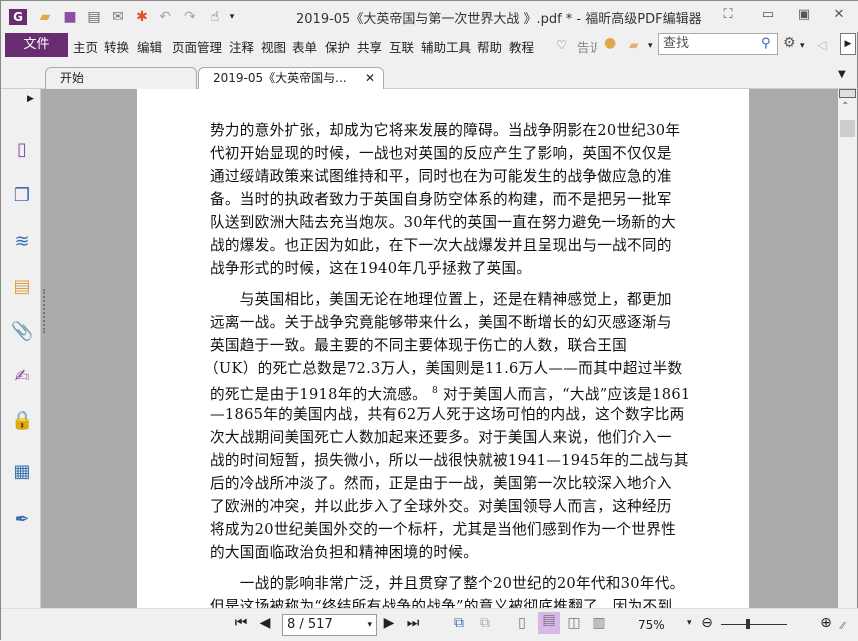  What do you see at coordinates (413, 623) in the screenshot?
I see `last-page-button: ⏭` at bounding box center [413, 623].